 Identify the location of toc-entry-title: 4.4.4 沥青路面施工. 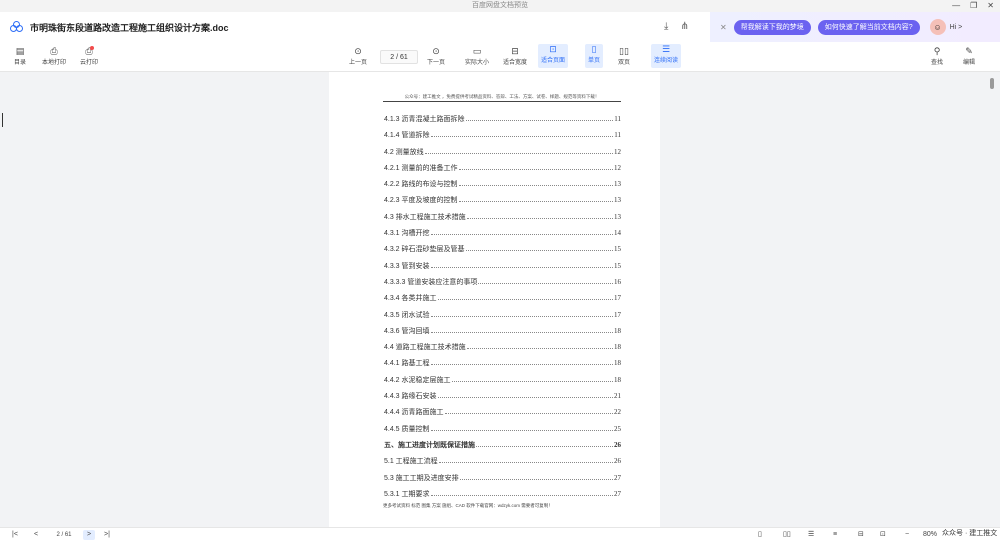
(414, 413).